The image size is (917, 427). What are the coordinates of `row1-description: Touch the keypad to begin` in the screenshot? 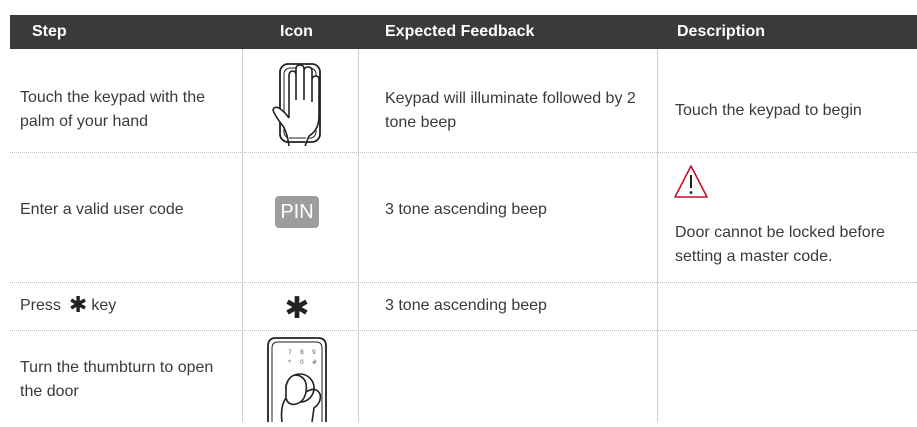 It's located at (768, 110).